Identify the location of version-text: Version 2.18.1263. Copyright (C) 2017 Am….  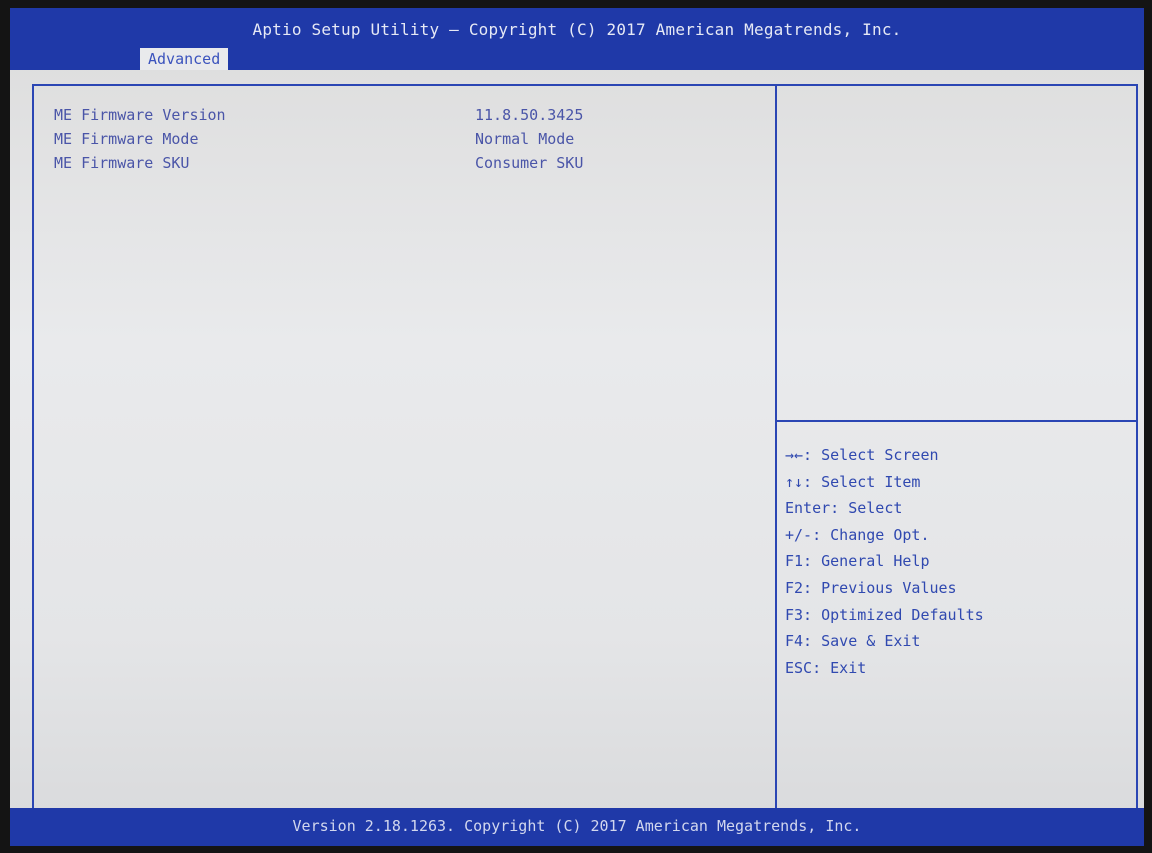
(577, 826).